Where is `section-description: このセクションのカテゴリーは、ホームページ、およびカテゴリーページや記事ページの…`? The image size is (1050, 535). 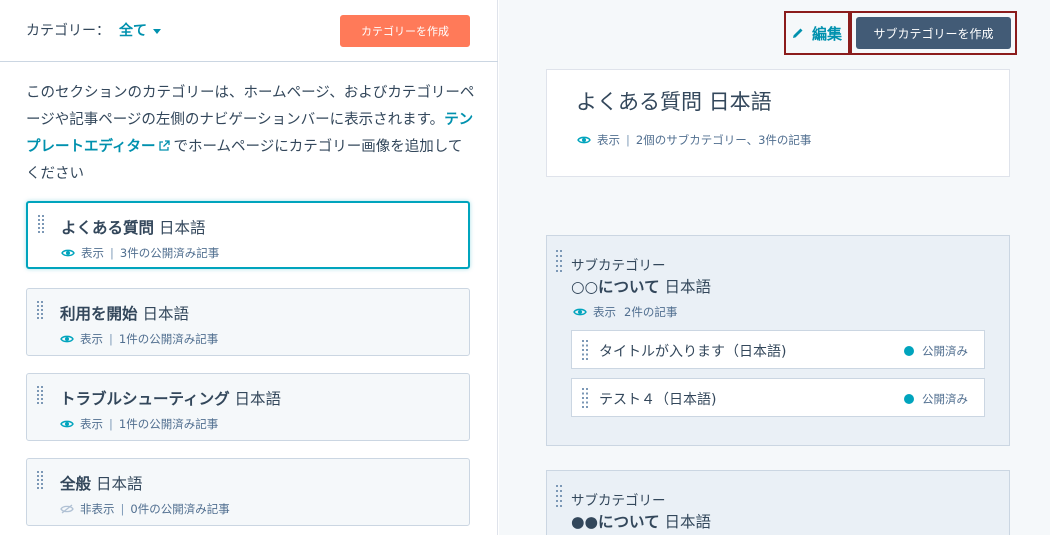
section-description: このセクションのカテゴリーは、ホームページ、およびカテゴリーページや記事ページの… is located at coordinates (251, 134).